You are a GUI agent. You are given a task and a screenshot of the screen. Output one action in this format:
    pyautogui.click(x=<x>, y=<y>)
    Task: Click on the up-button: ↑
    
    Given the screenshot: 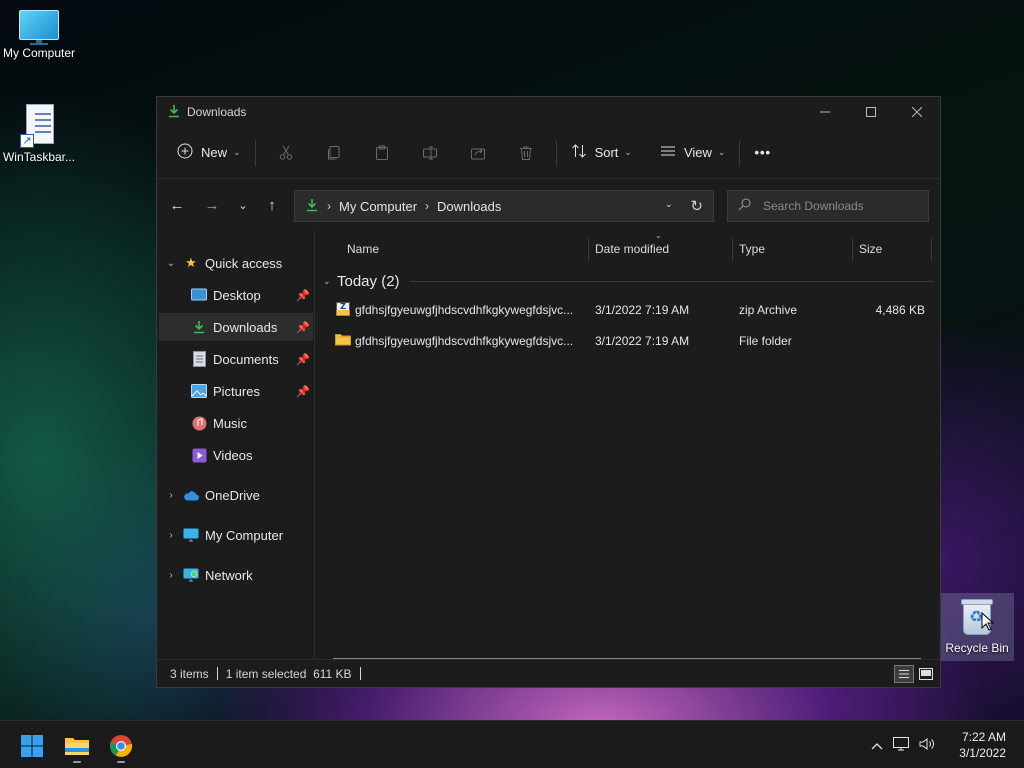 What is the action you would take?
    pyautogui.click(x=272, y=205)
    